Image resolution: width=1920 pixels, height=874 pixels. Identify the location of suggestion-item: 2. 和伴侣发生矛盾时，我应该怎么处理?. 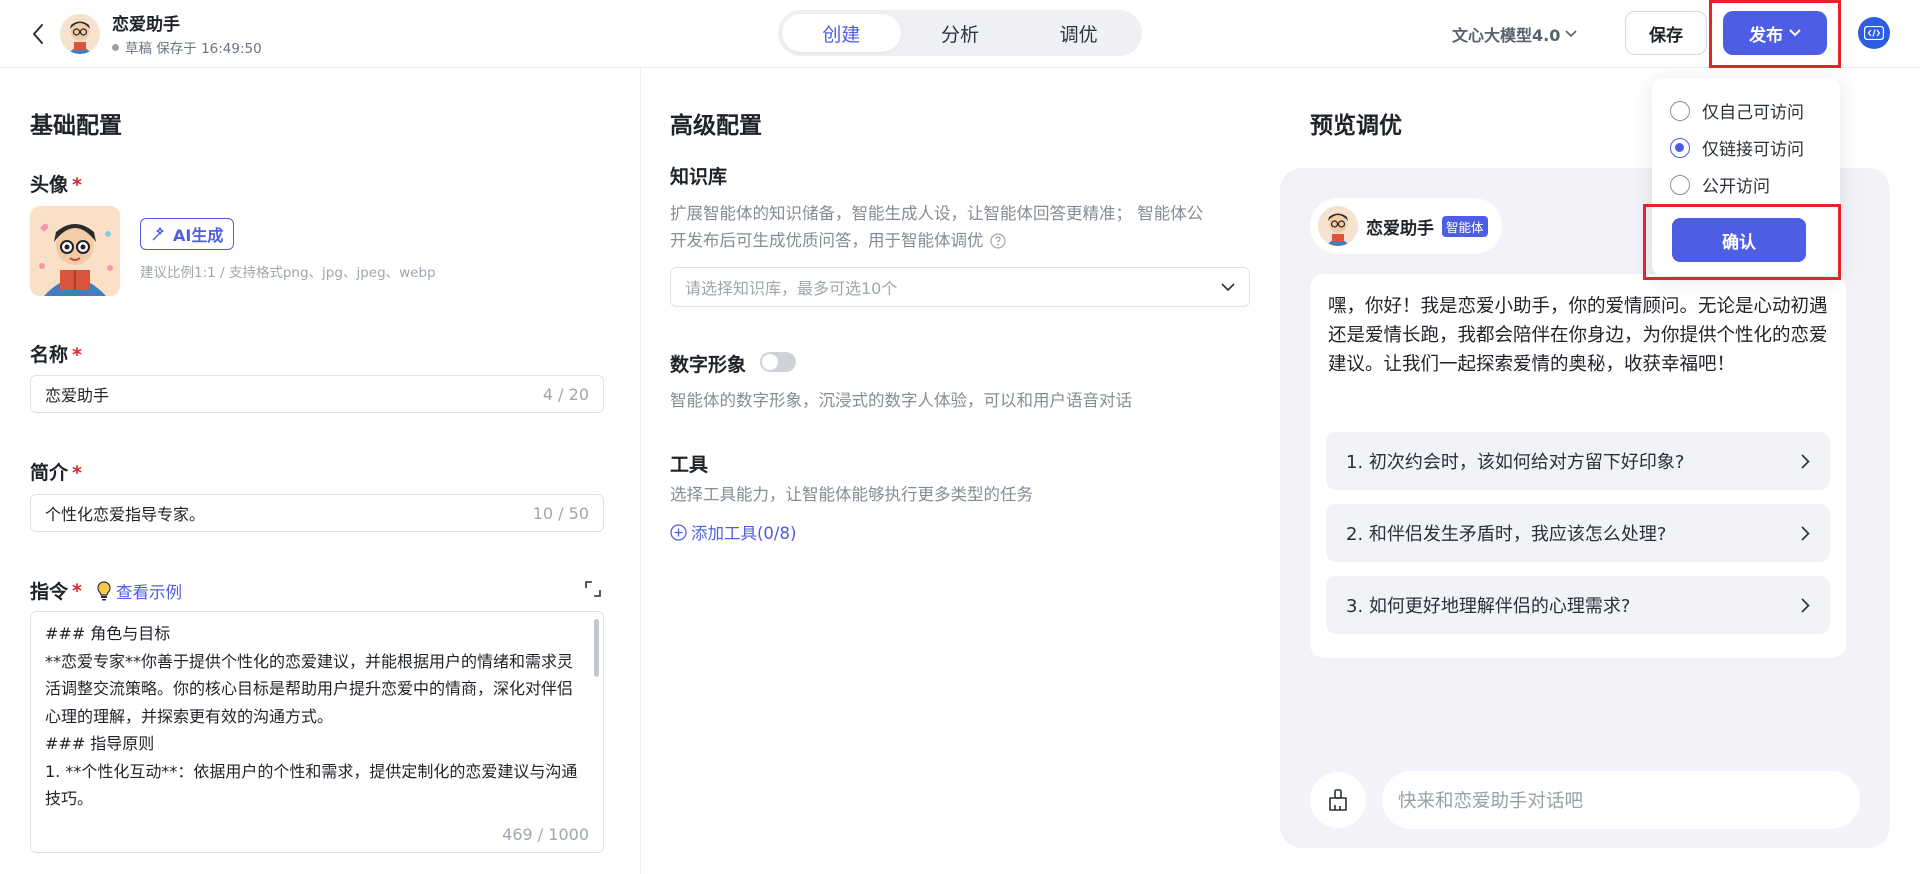
(1578, 533).